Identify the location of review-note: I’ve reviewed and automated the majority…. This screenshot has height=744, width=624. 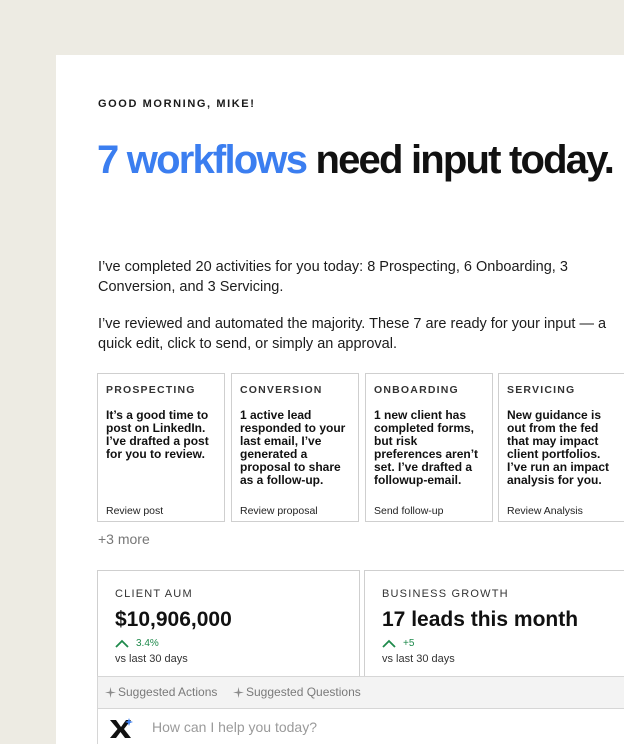
(352, 334).